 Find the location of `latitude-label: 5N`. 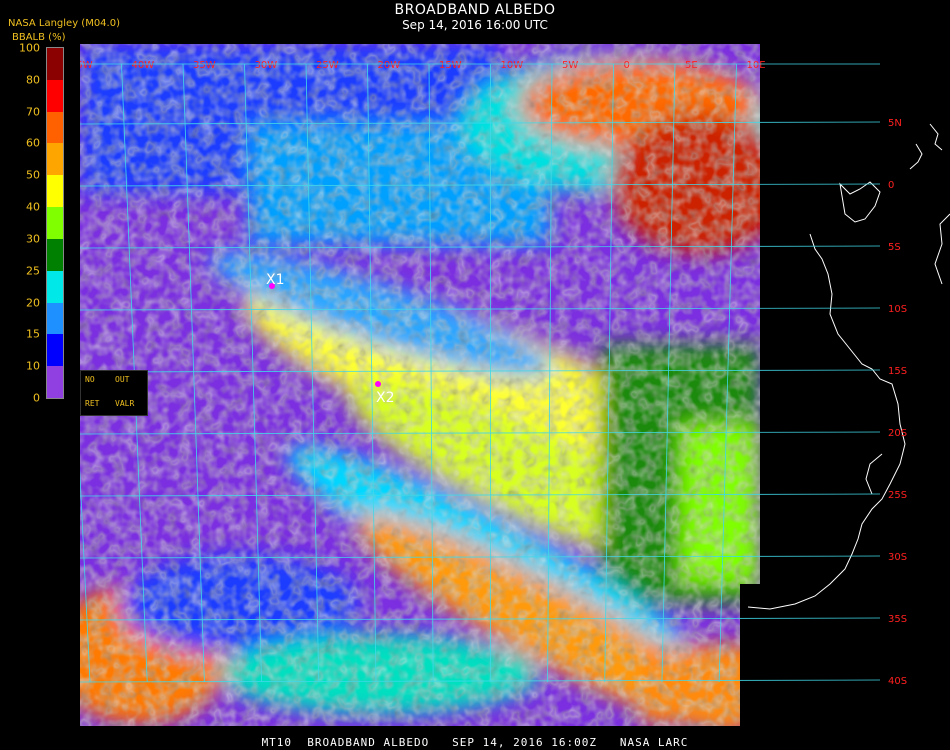

latitude-label: 5N is located at coordinates (895, 123).